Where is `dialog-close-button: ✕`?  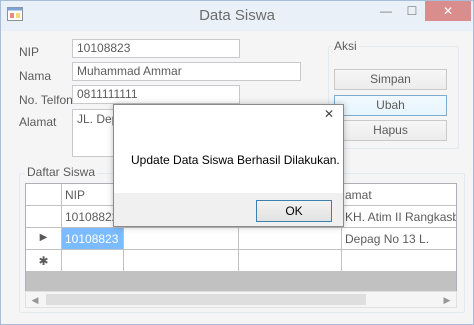
dialog-close-button: ✕ is located at coordinates (329, 114).